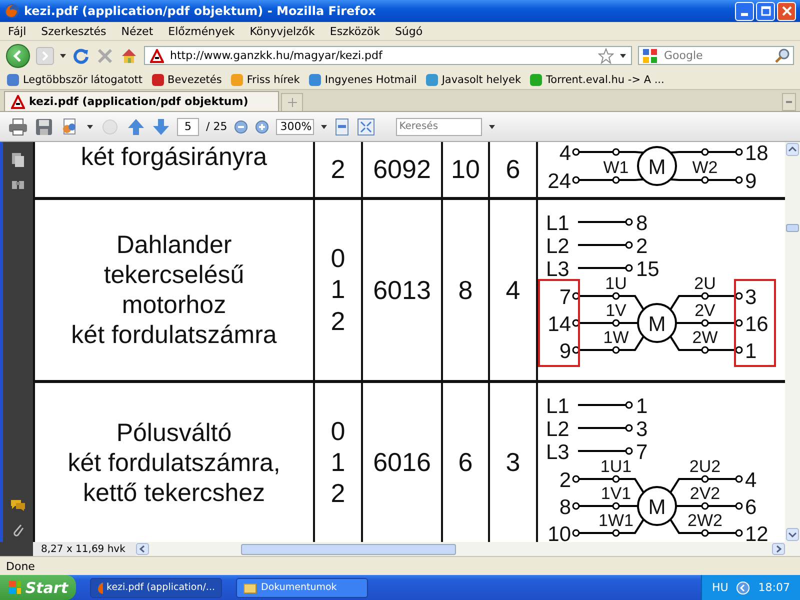  What do you see at coordinates (18, 160) in the screenshot?
I see `pages-icon` at bounding box center [18, 160].